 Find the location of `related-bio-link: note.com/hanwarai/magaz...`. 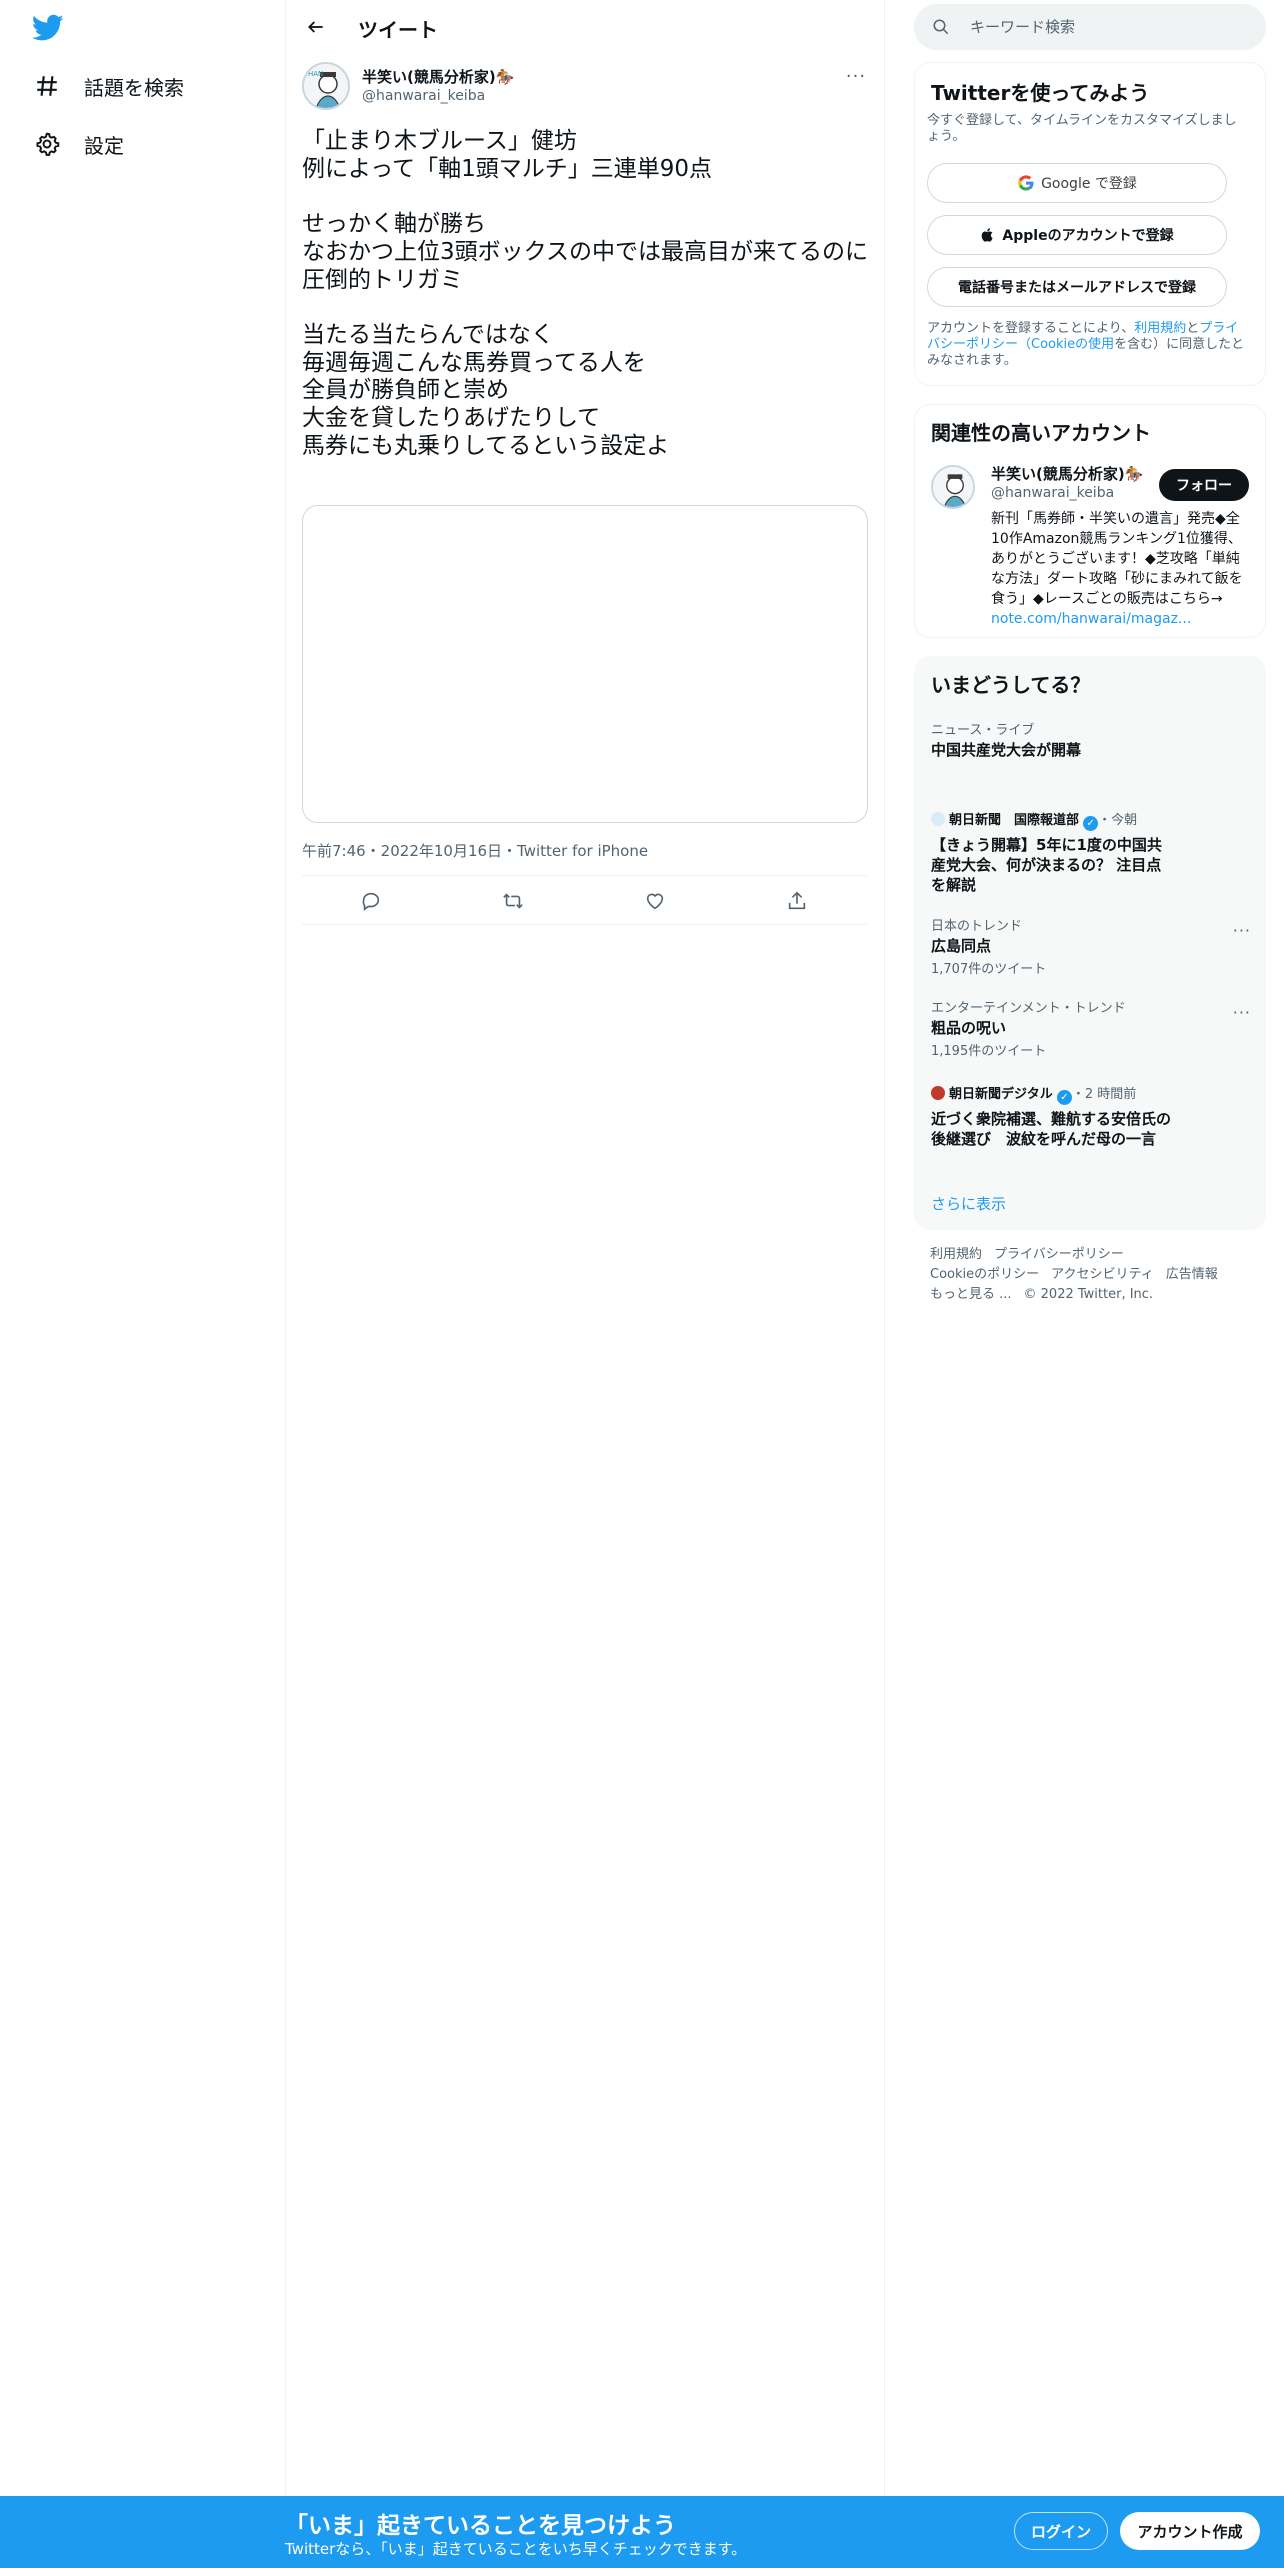

related-bio-link: note.com/hanwarai/magaz... is located at coordinates (1091, 619).